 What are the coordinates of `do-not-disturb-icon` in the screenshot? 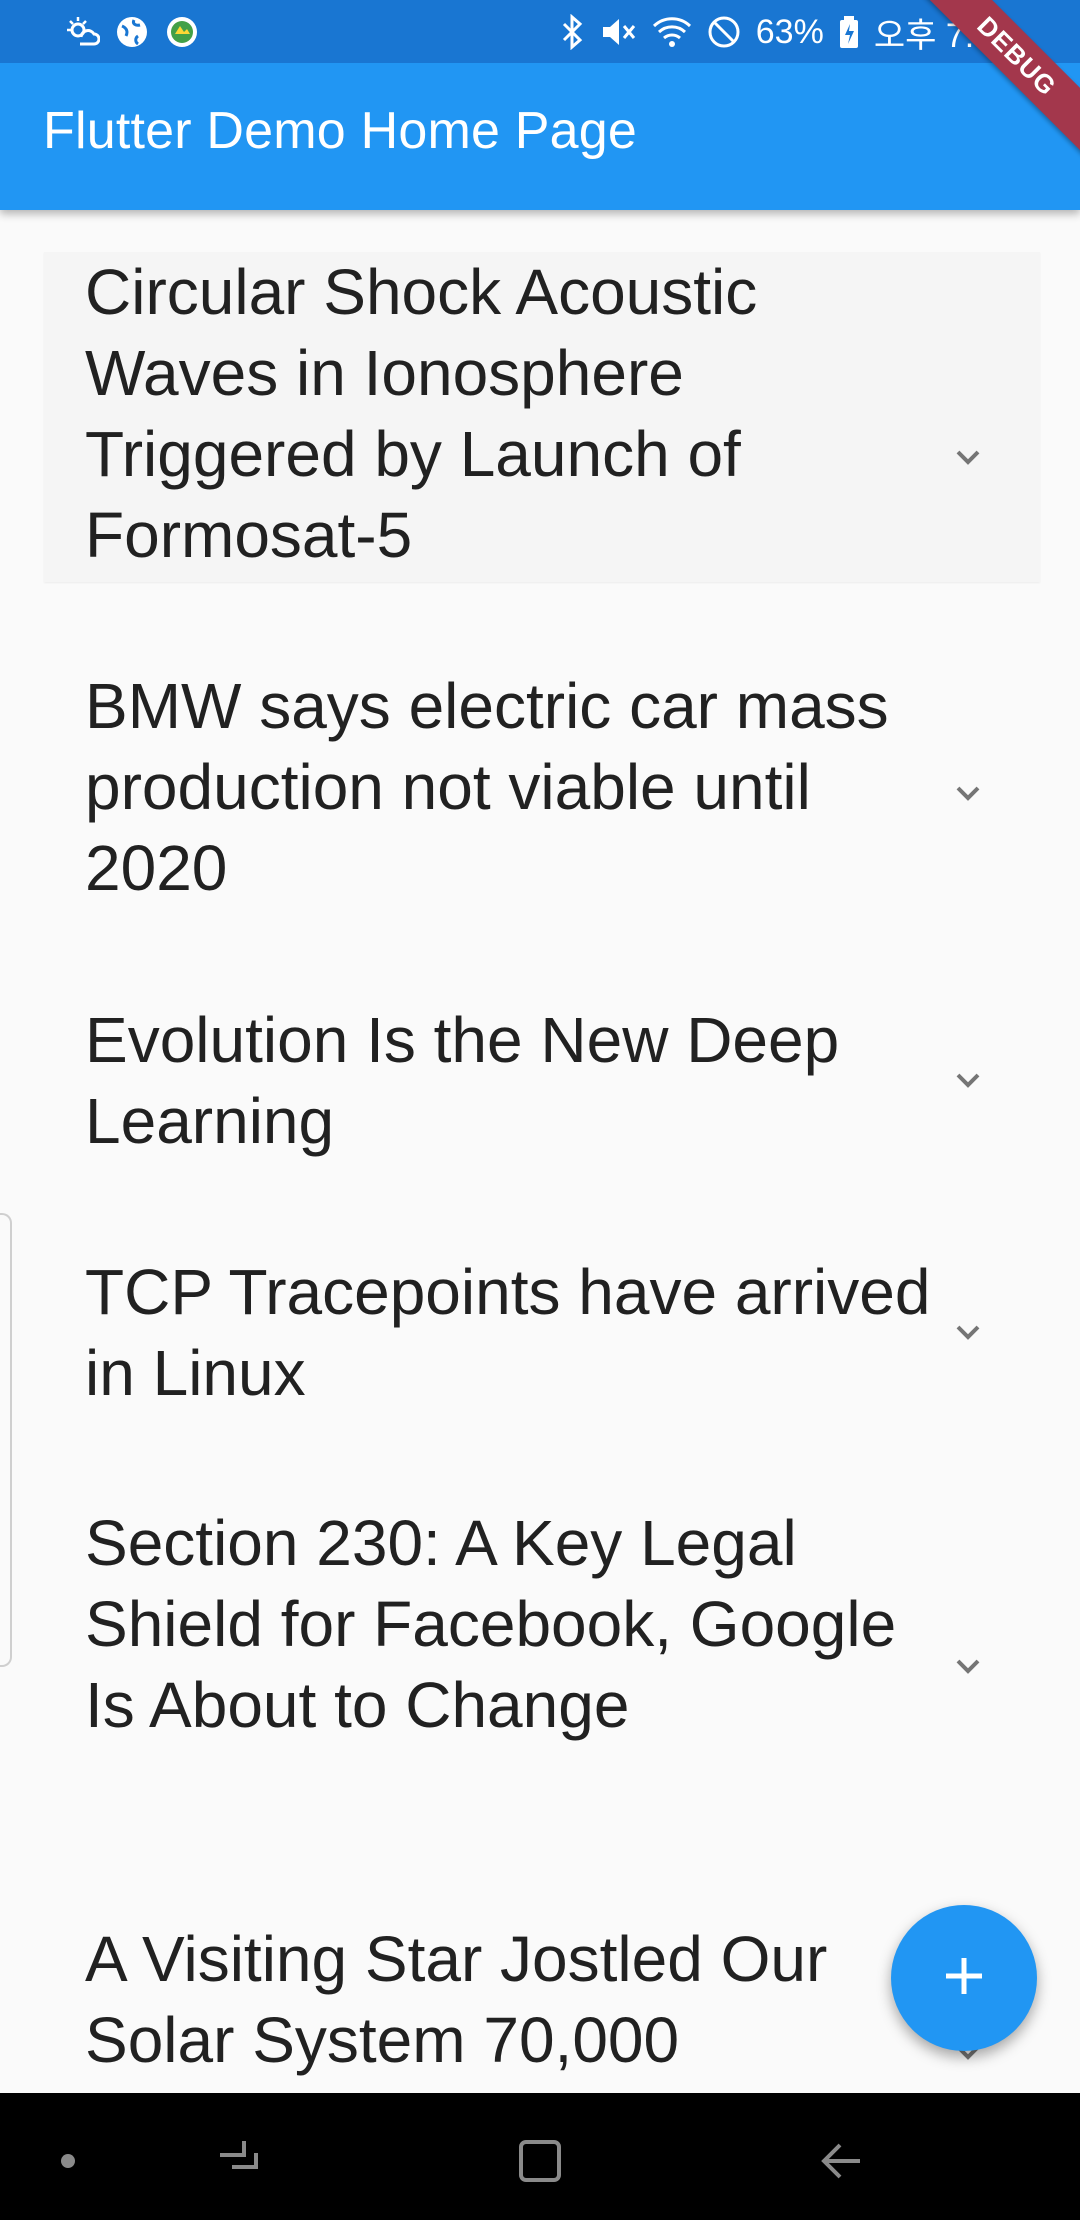 It's located at (724, 32).